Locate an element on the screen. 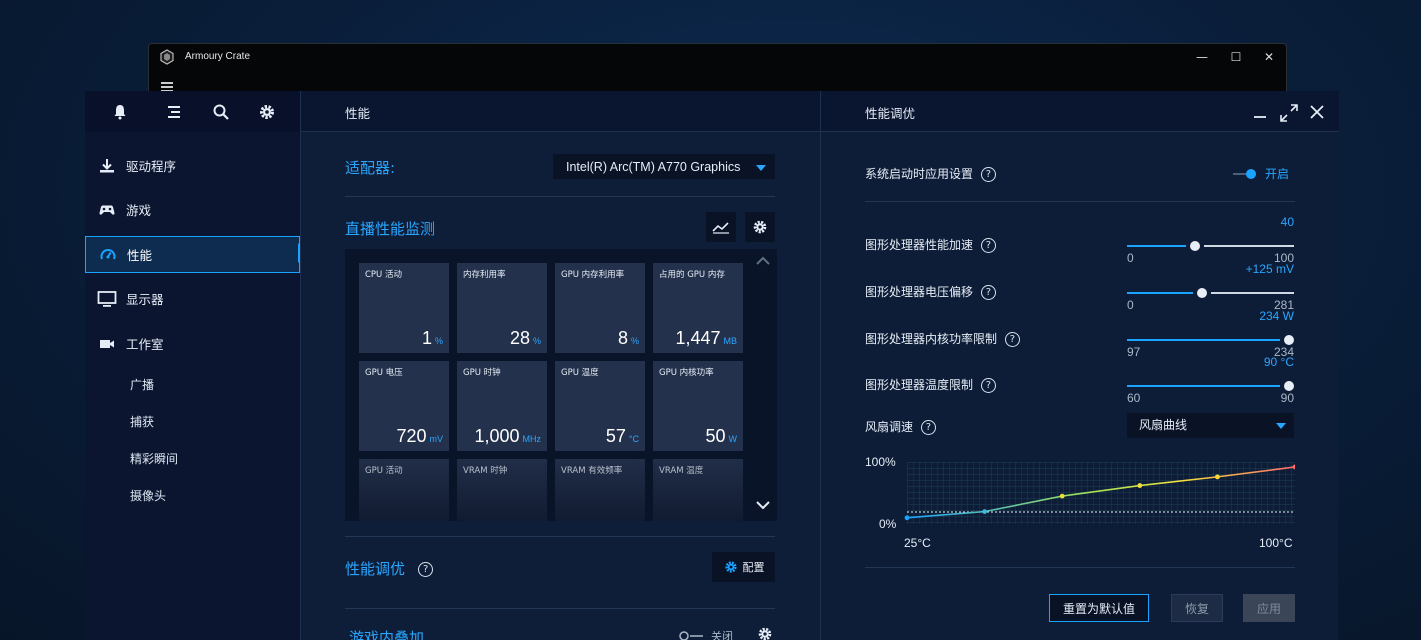 This screenshot has height=640, width=1421. chevron-up-icon is located at coordinates (763, 261).